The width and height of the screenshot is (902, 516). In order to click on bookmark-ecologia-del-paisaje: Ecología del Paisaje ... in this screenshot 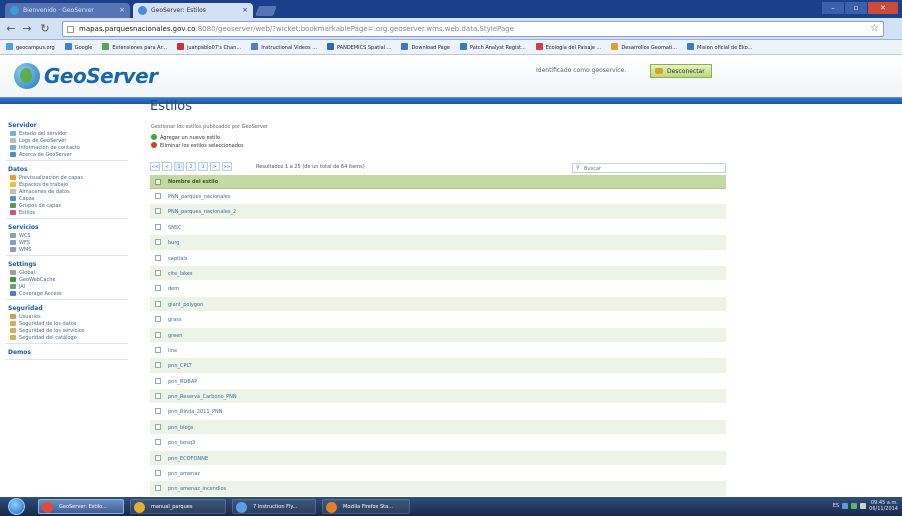, I will do `click(568, 47)`.